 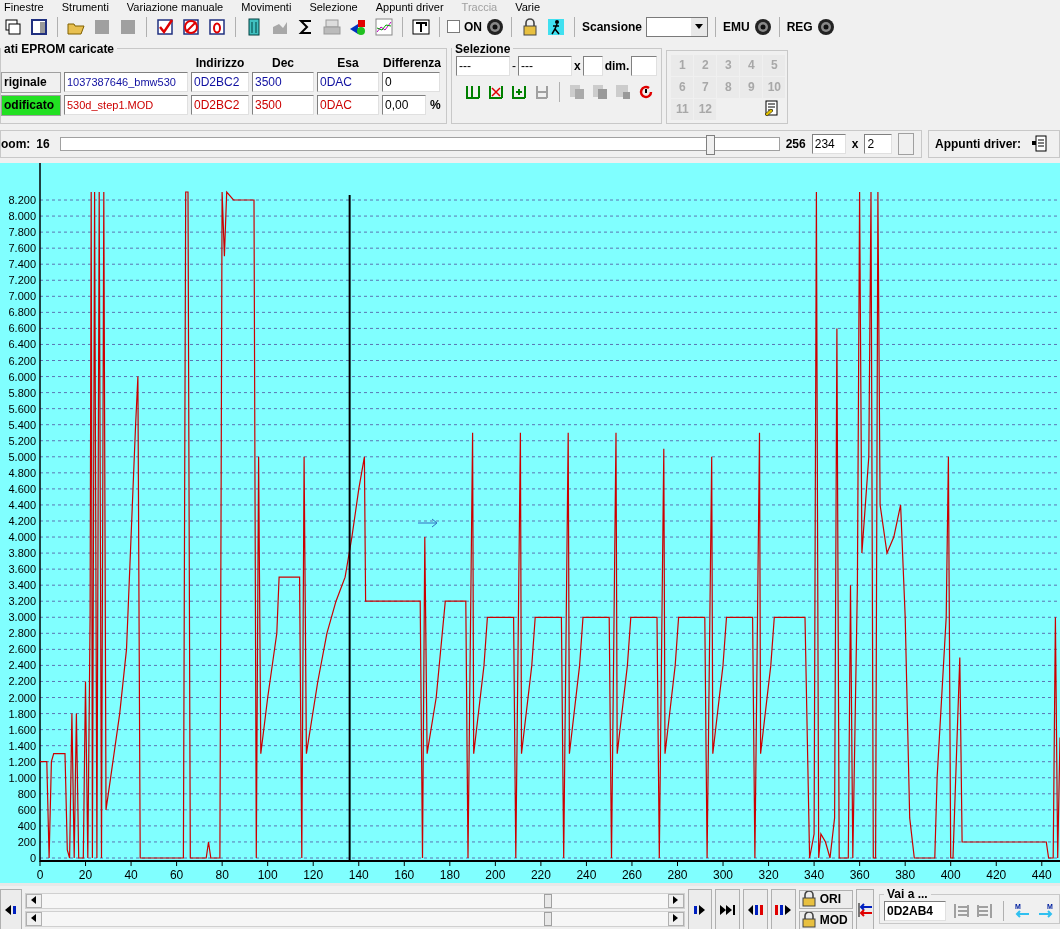 What do you see at coordinates (453, 27) in the screenshot?
I see `on-checkbox` at bounding box center [453, 27].